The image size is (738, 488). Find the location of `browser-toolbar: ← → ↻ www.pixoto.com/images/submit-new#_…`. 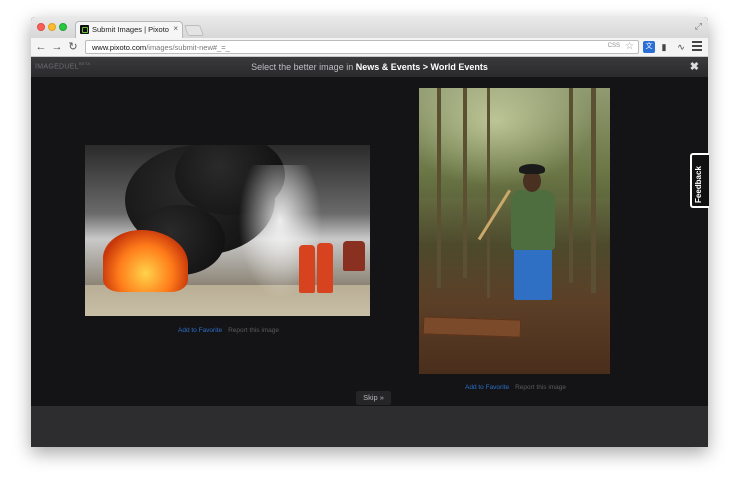

browser-toolbar: ← → ↻ www.pixoto.com/images/submit-new#_… is located at coordinates (369, 47).